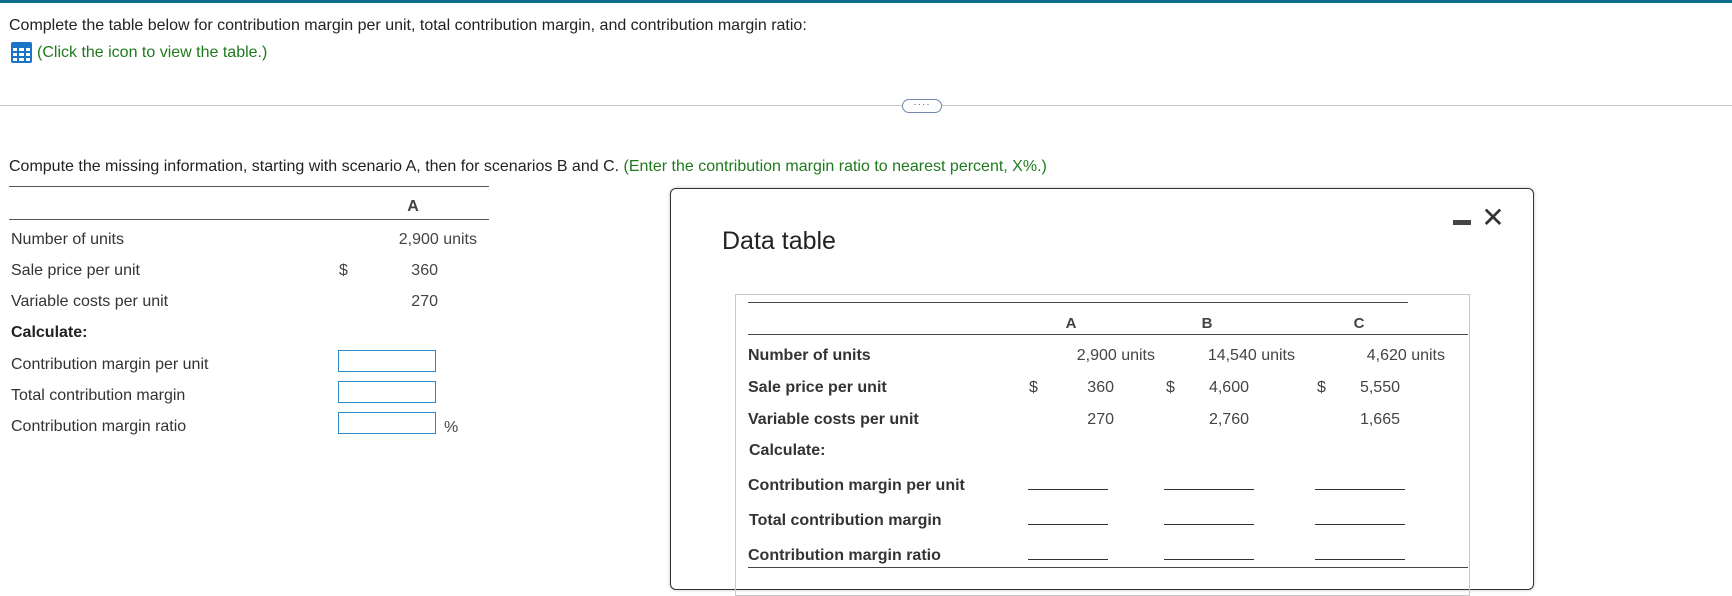 This screenshot has height=596, width=1732. Describe the element at coordinates (1360, 559) in the screenshot. I see `blank-cm-ratio-c` at that location.